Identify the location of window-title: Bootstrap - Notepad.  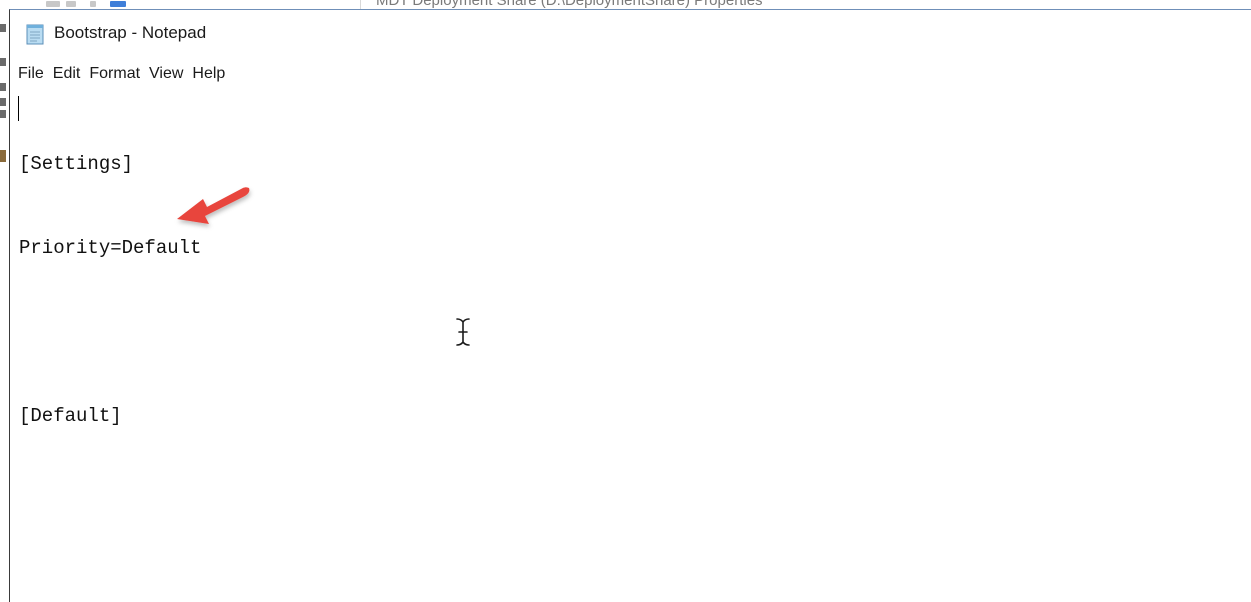
(130, 32).